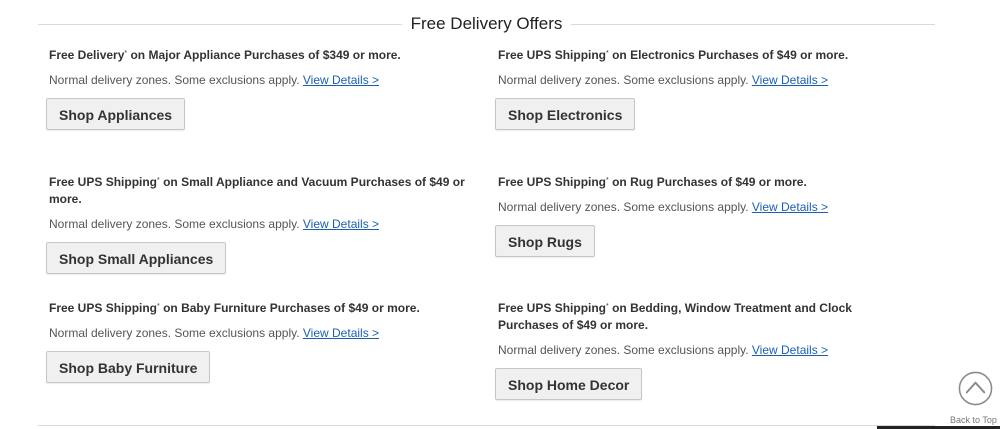 Image resolution: width=1000 pixels, height=429 pixels. I want to click on back-to-top-button: Back to Top, so click(974, 399).